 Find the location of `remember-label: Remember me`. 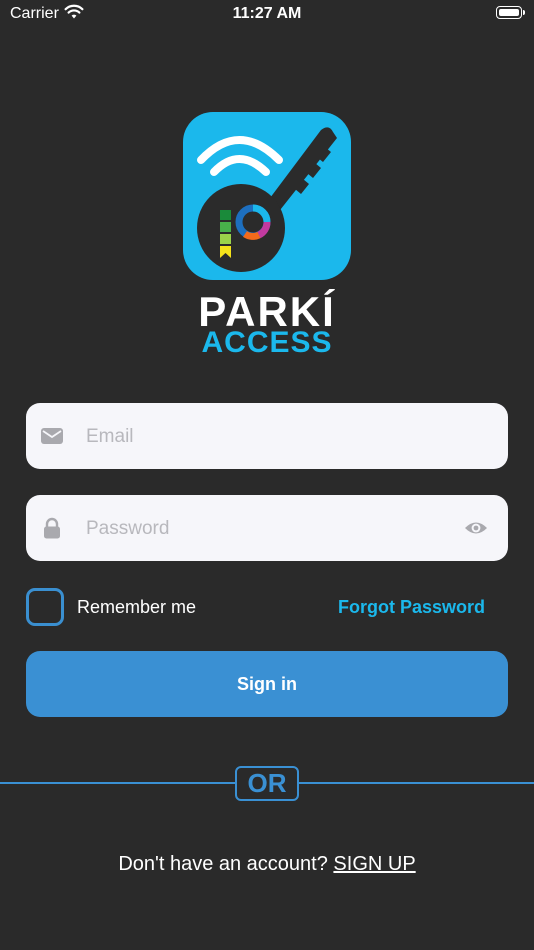

remember-label: Remember me is located at coordinates (137, 607).